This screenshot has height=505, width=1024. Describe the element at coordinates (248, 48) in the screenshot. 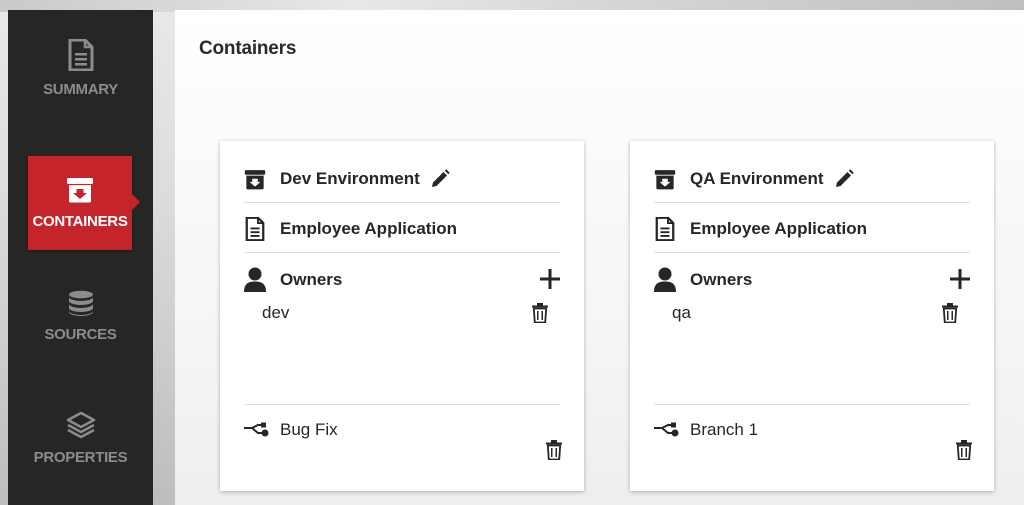

I see `page-title: Containers` at that location.